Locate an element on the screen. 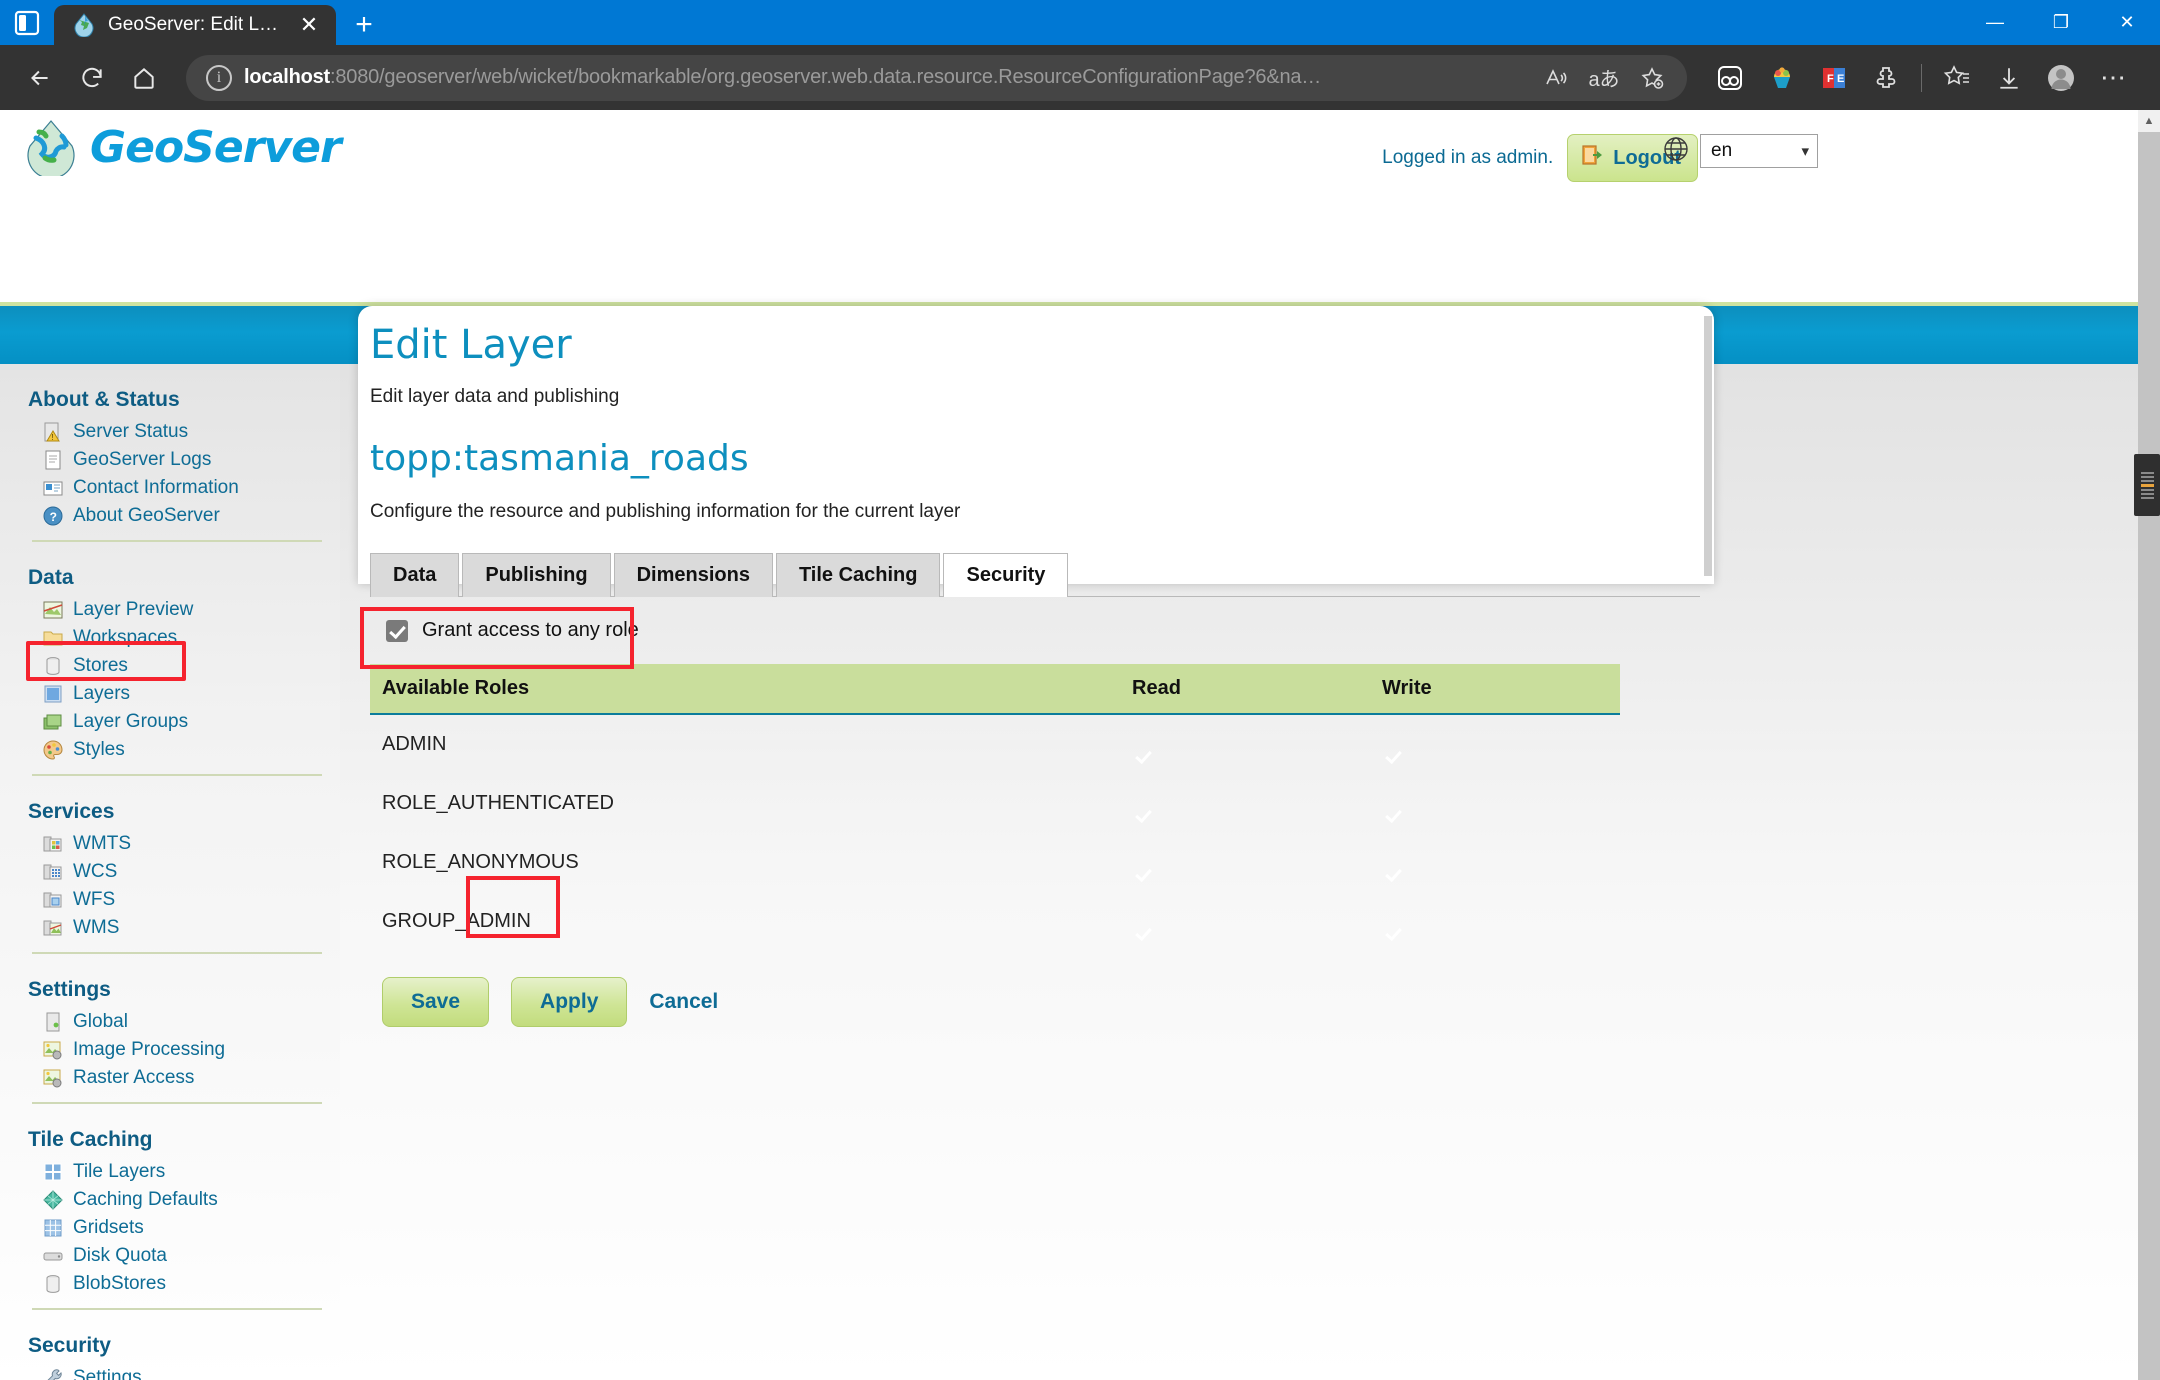 The height and width of the screenshot is (1380, 2160). language-select: en ▾ is located at coordinates (1759, 151).